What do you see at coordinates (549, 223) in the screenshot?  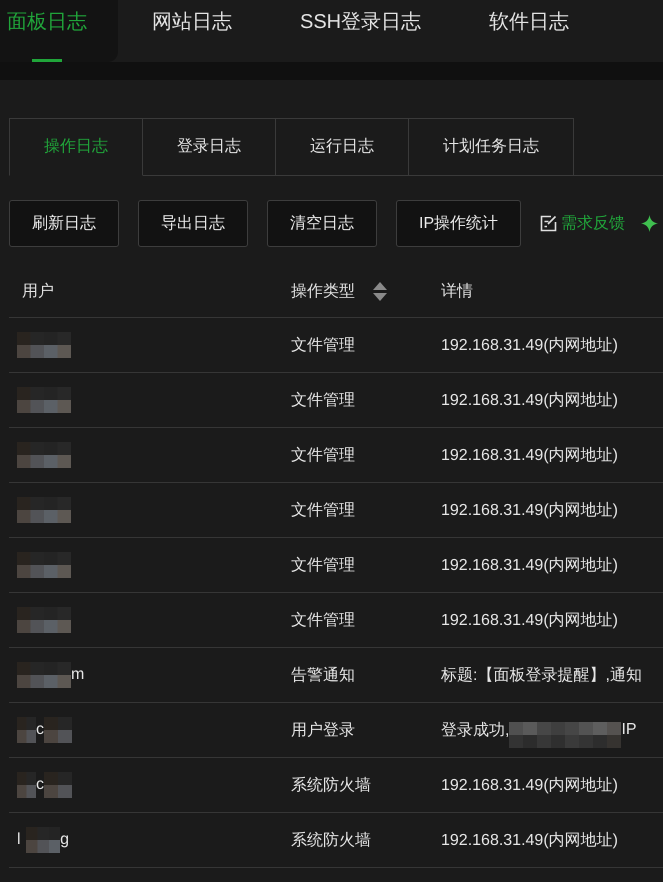 I see `edit-icon` at bounding box center [549, 223].